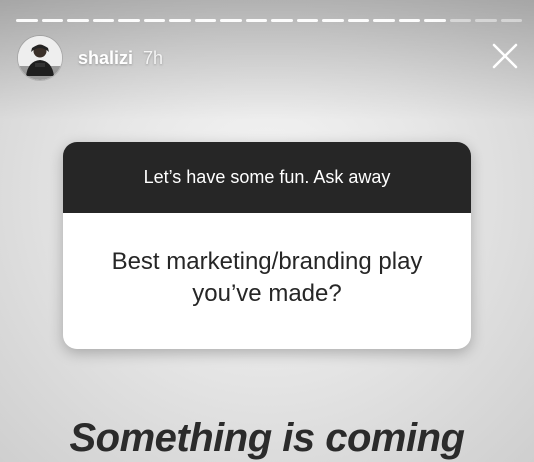 The width and height of the screenshot is (534, 462). I want to click on avatar, so click(40, 58).